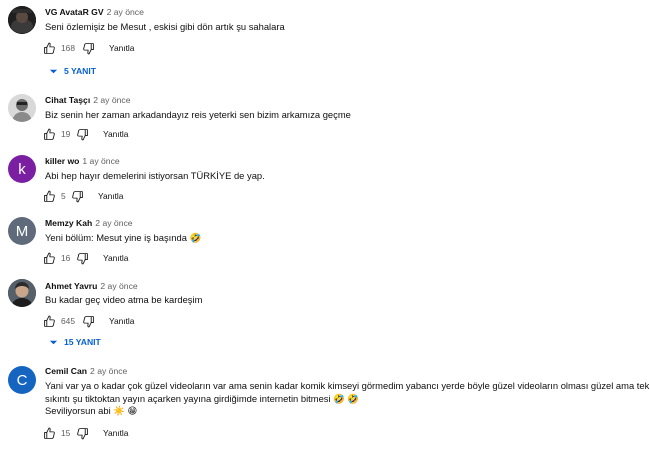 This screenshot has height=449, width=650. I want to click on comment-text-line: Yeni bölüm: Mesut yine iş başında 🤣, so click(123, 237).